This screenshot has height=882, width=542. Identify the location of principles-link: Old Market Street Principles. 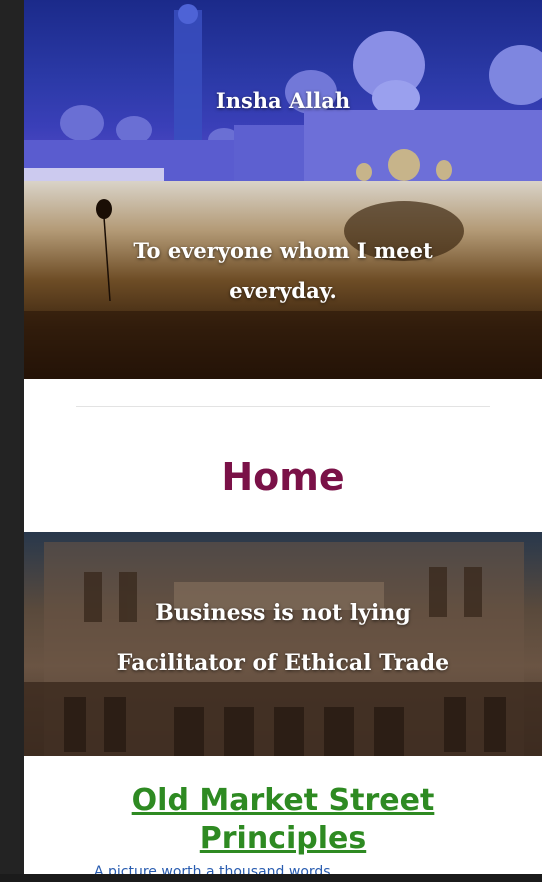
(283, 820).